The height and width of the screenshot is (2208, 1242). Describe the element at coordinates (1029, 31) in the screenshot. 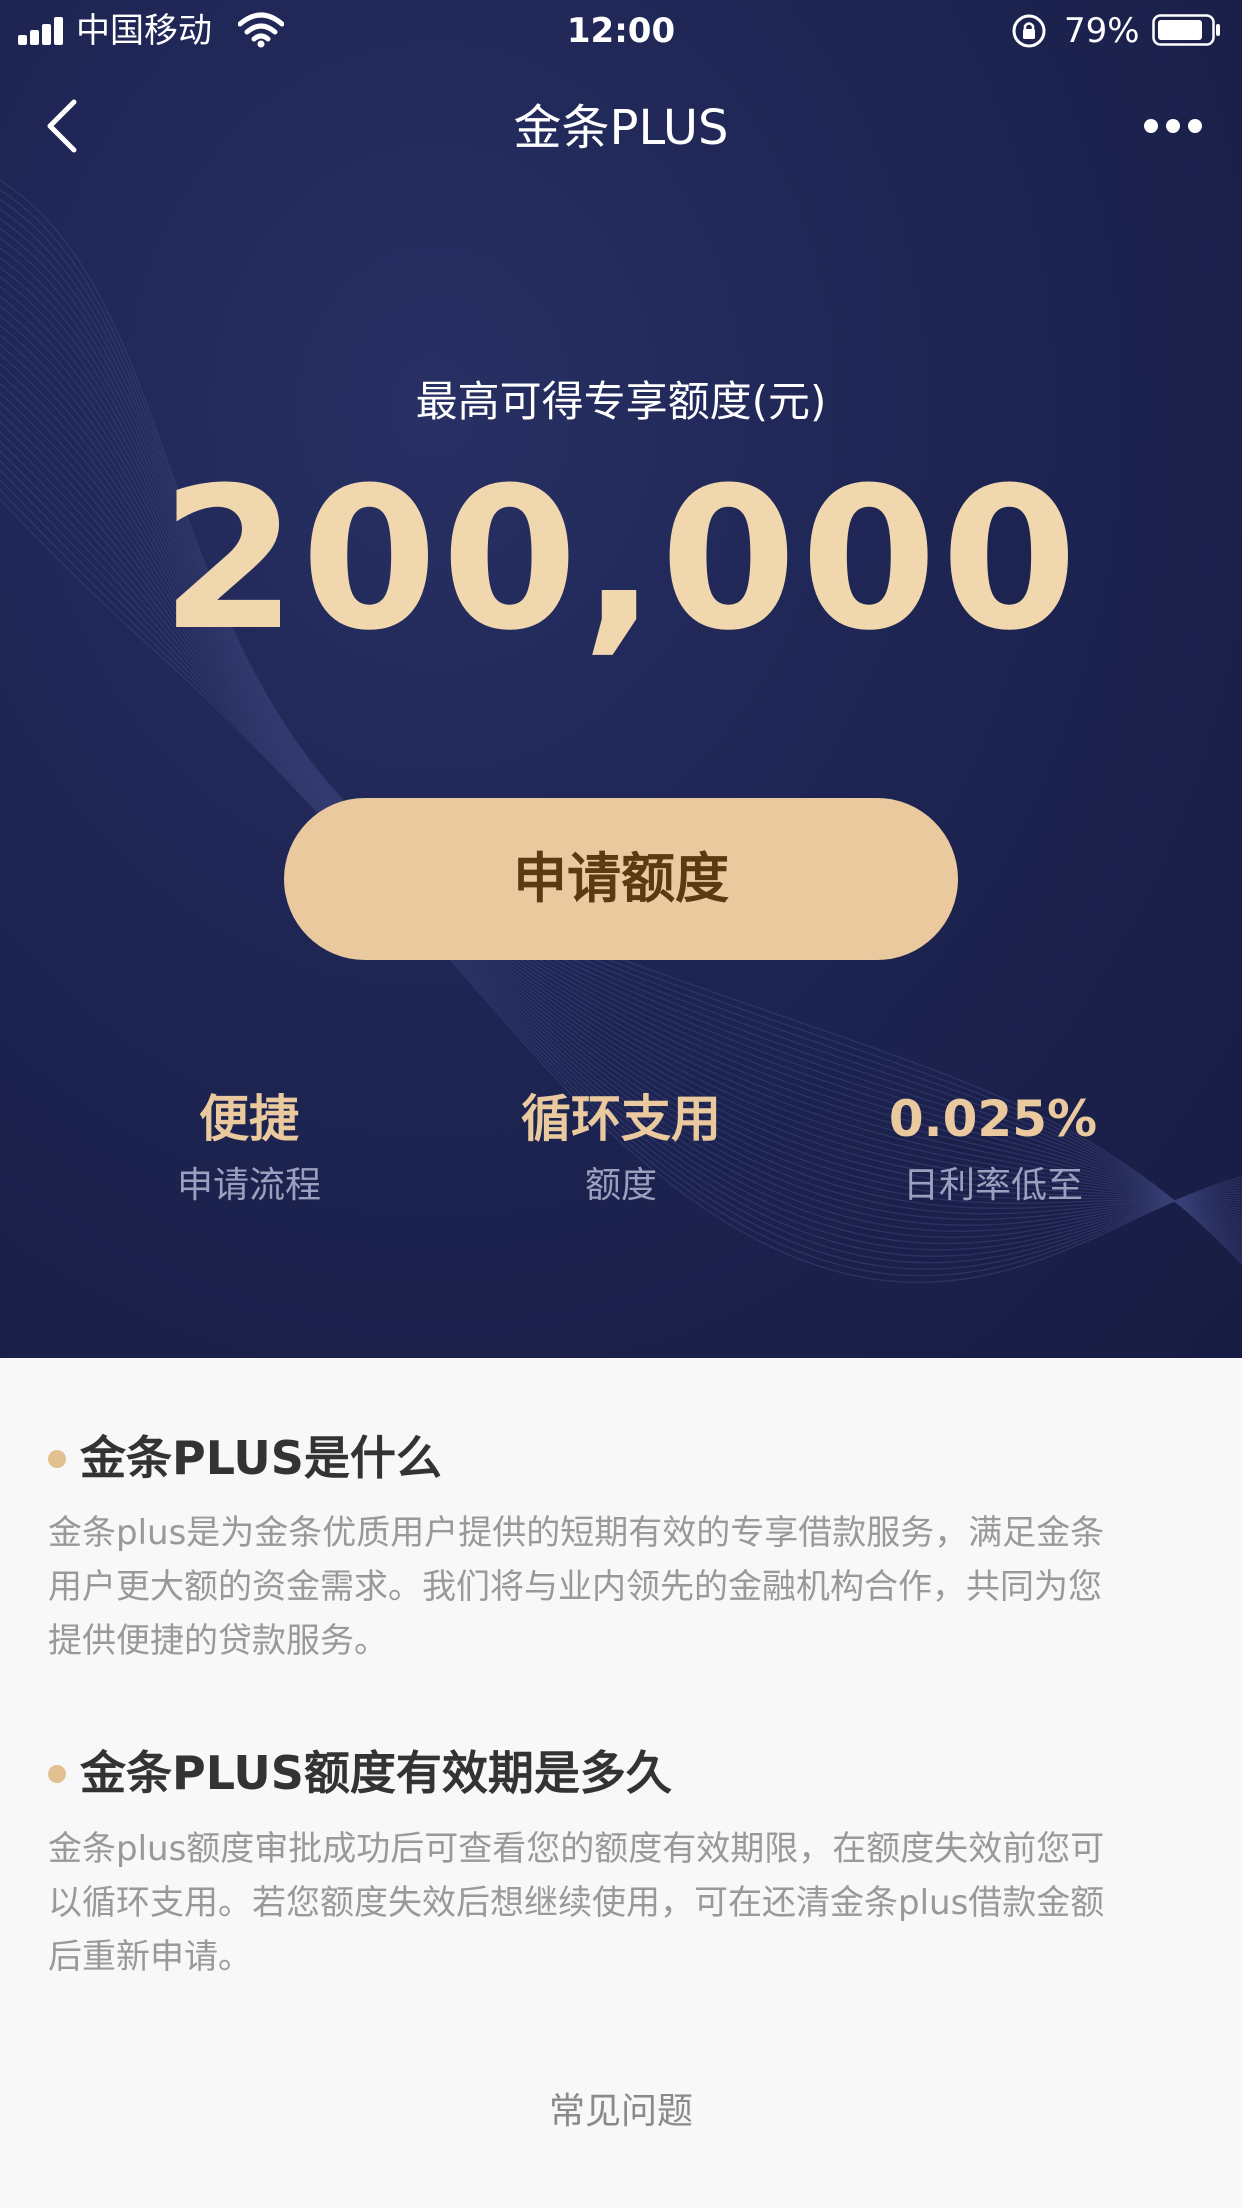

I see `rotation-lock-icon` at that location.